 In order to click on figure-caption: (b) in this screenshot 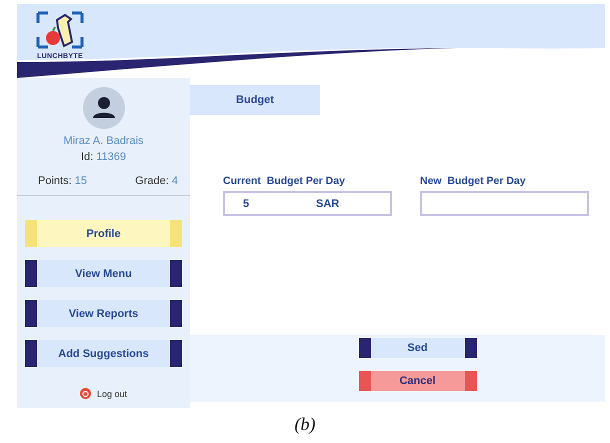, I will do `click(305, 424)`.